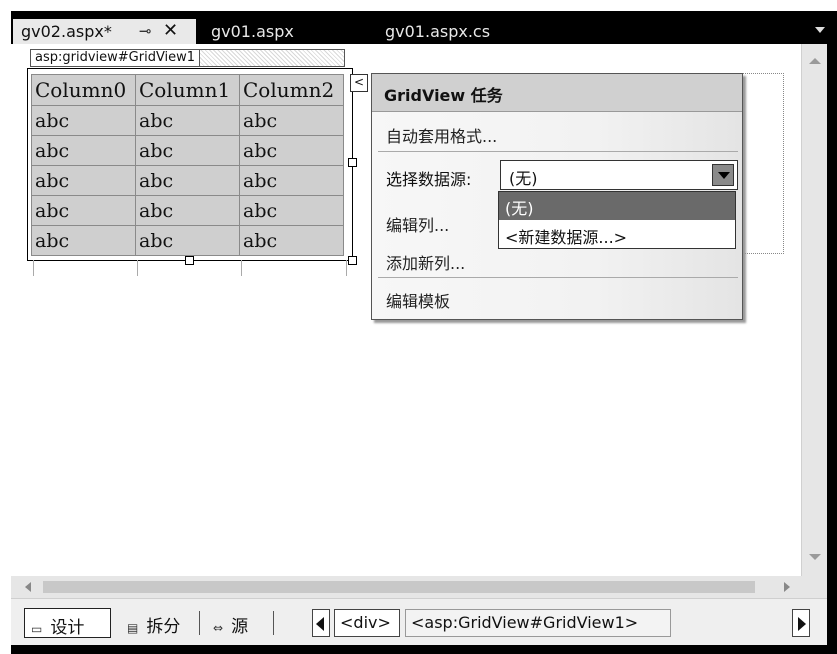  What do you see at coordinates (116, 58) in the screenshot?
I see `gridview-tag-label: asp:gridview#GridView1` at bounding box center [116, 58].